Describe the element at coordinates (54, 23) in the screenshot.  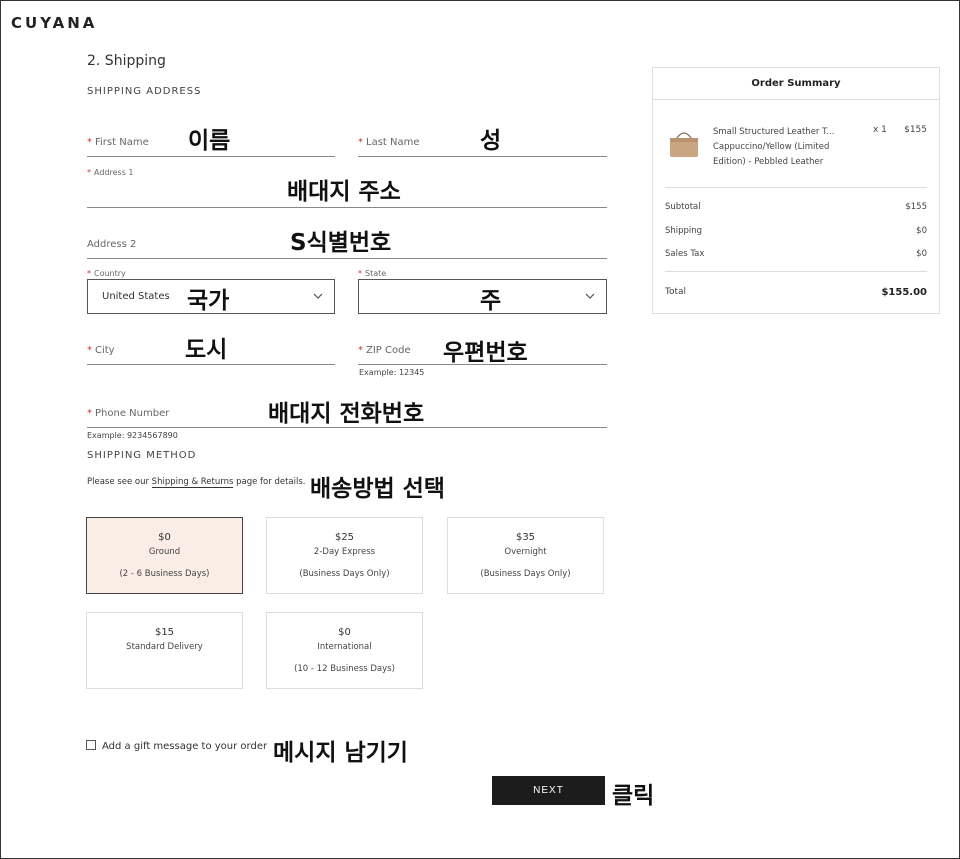
I see `brand-logo: CUYANA` at that location.